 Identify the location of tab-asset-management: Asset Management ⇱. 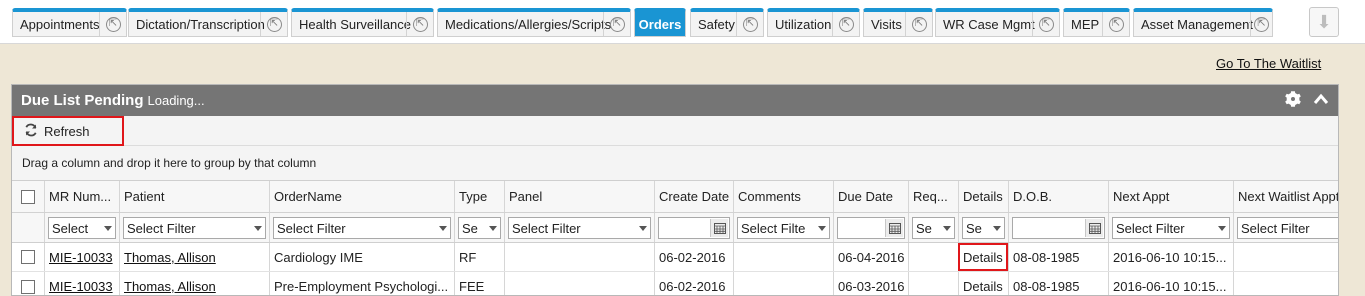
(1203, 22).